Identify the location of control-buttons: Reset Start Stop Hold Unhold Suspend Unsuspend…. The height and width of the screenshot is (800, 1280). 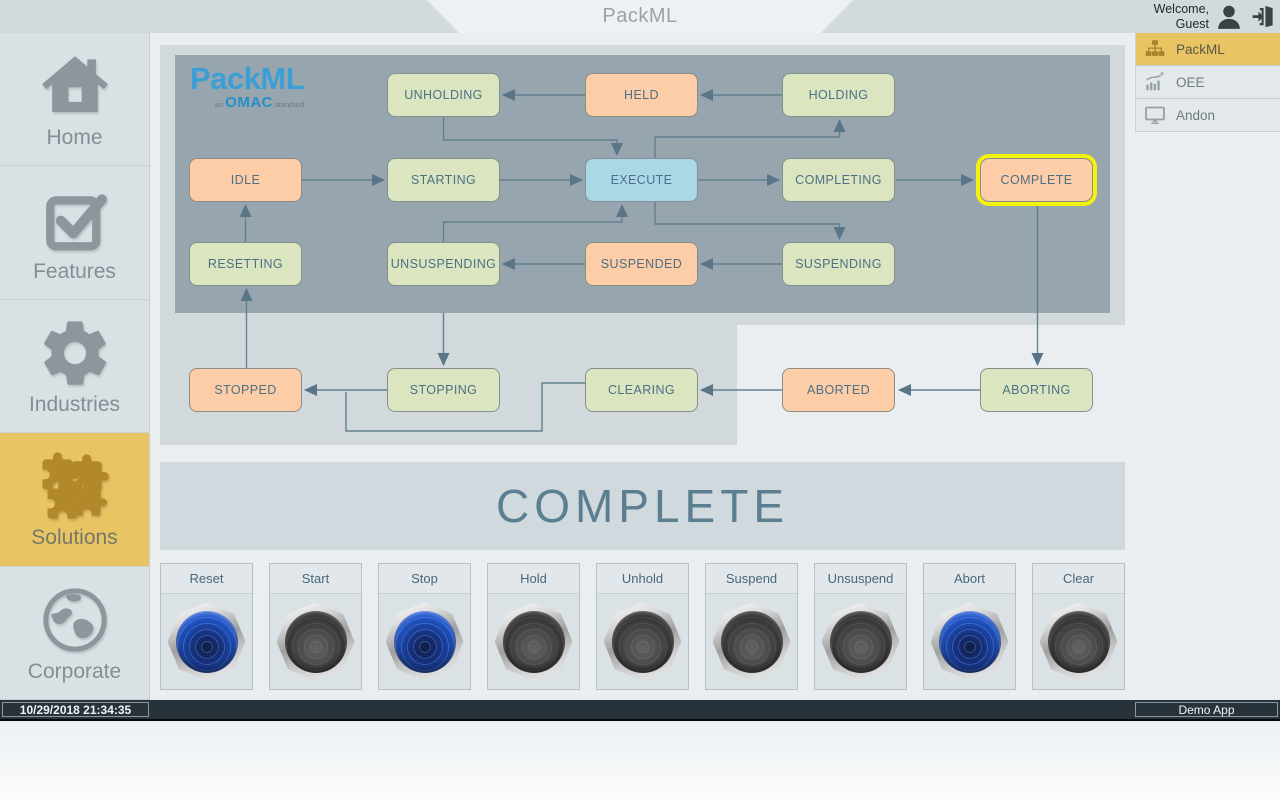
(642, 627).